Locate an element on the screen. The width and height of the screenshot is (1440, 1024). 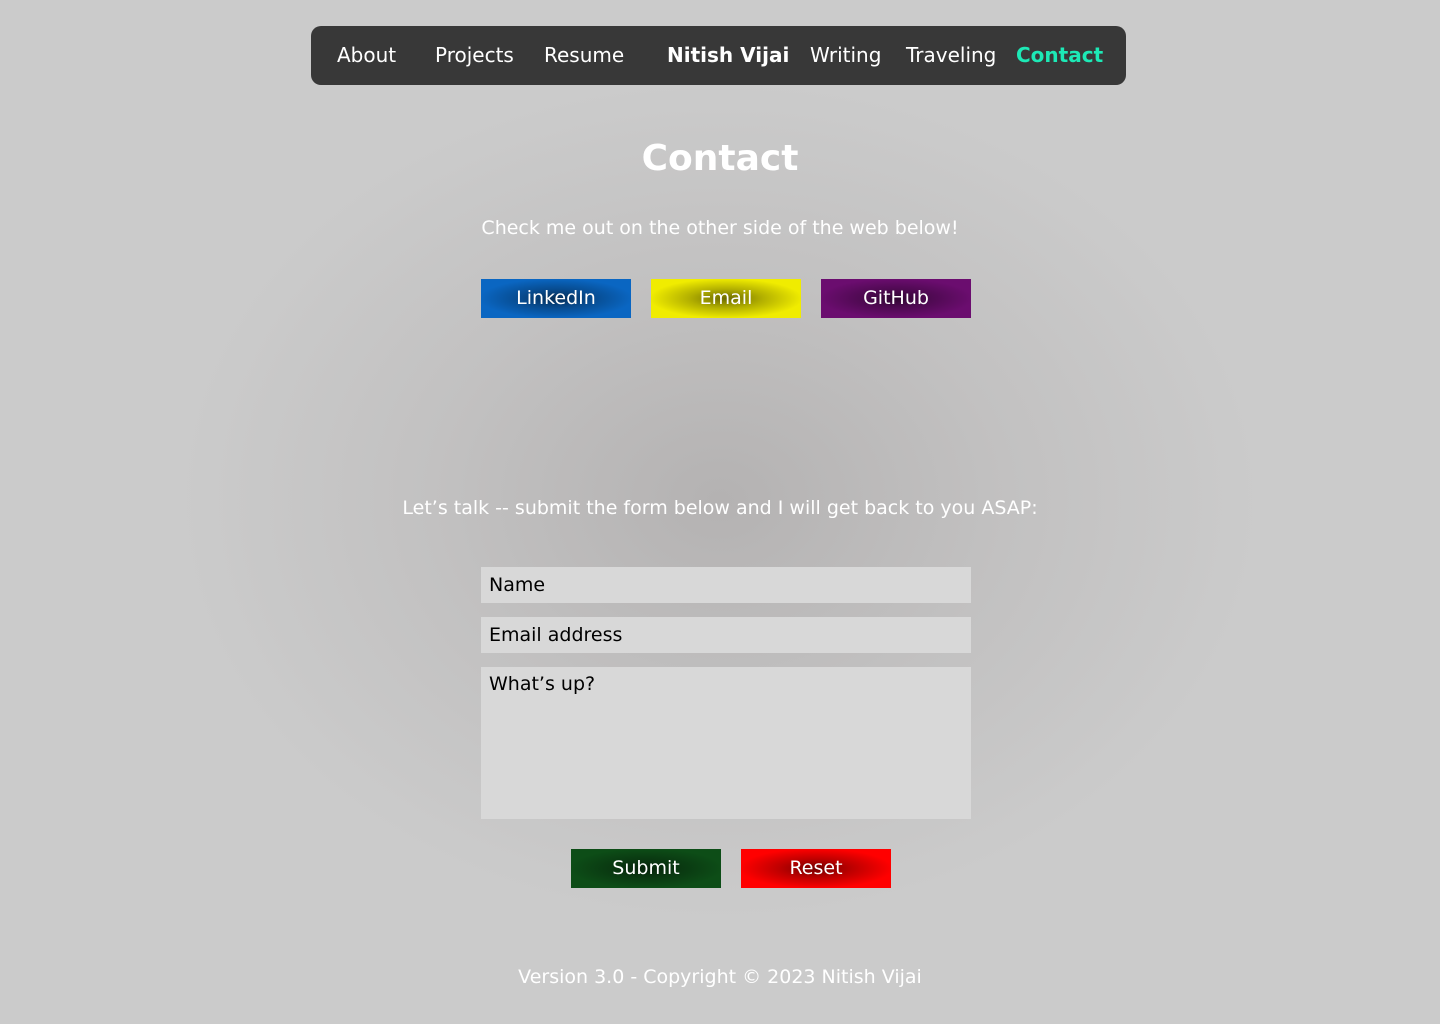
reset-button: Reset is located at coordinates (816, 868).